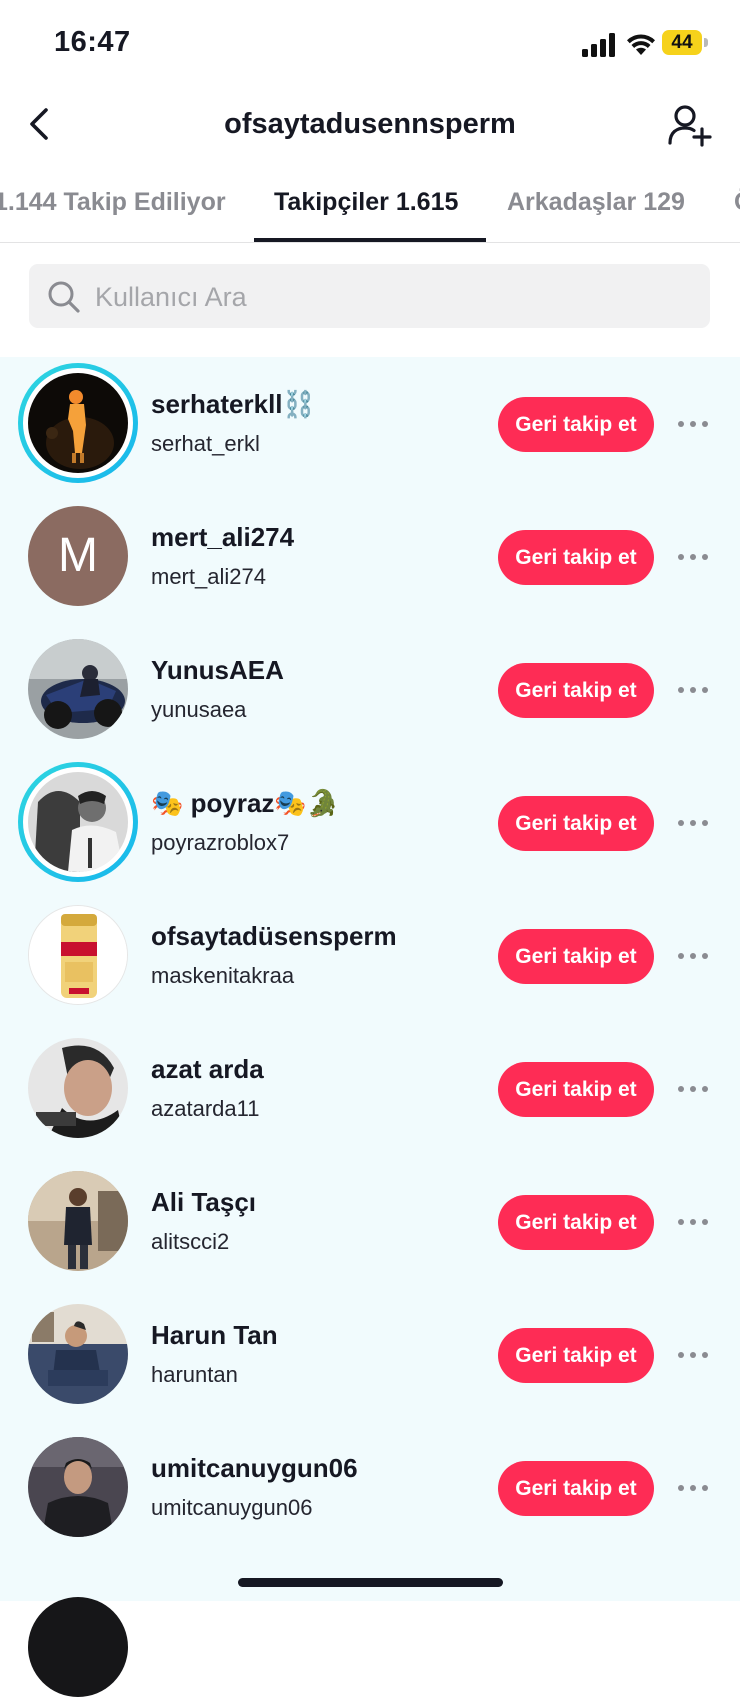  I want to click on display-name: azat arda, so click(207, 1069).